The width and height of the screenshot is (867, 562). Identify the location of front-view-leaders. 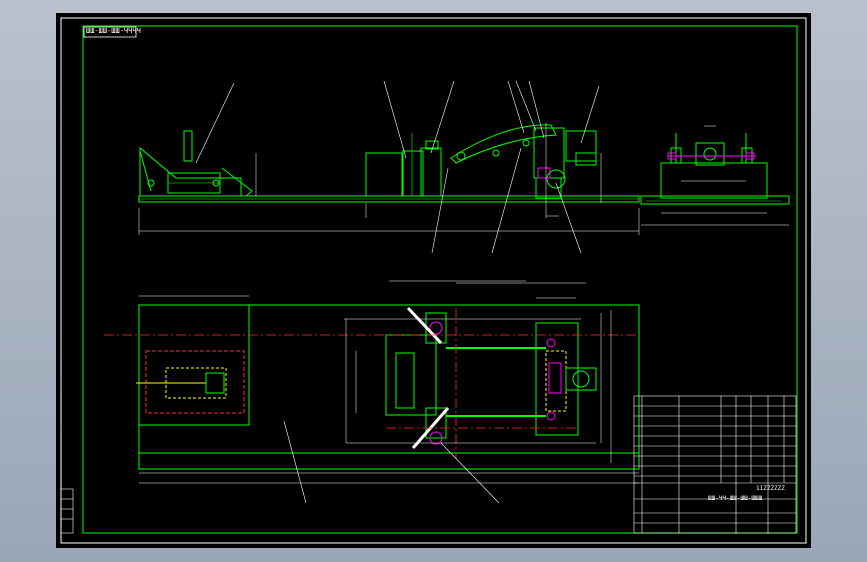
(397, 167).